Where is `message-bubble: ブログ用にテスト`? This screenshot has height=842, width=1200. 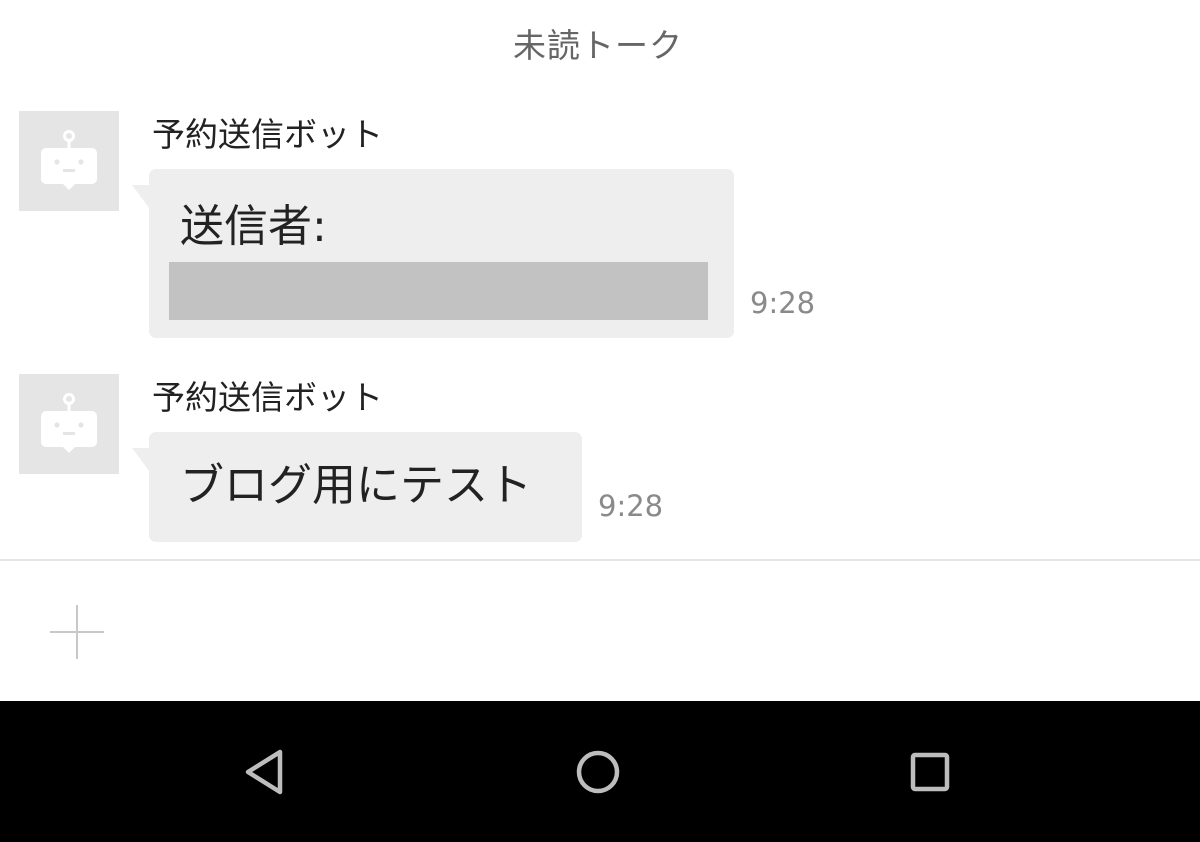
message-bubble: ブログ用にテスト is located at coordinates (357, 487).